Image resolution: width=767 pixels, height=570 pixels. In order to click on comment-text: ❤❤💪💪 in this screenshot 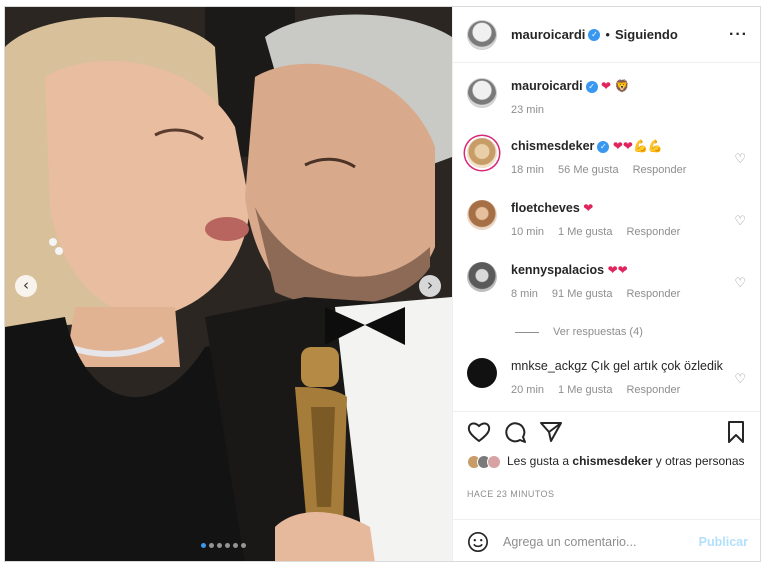, I will do `click(637, 146)`.